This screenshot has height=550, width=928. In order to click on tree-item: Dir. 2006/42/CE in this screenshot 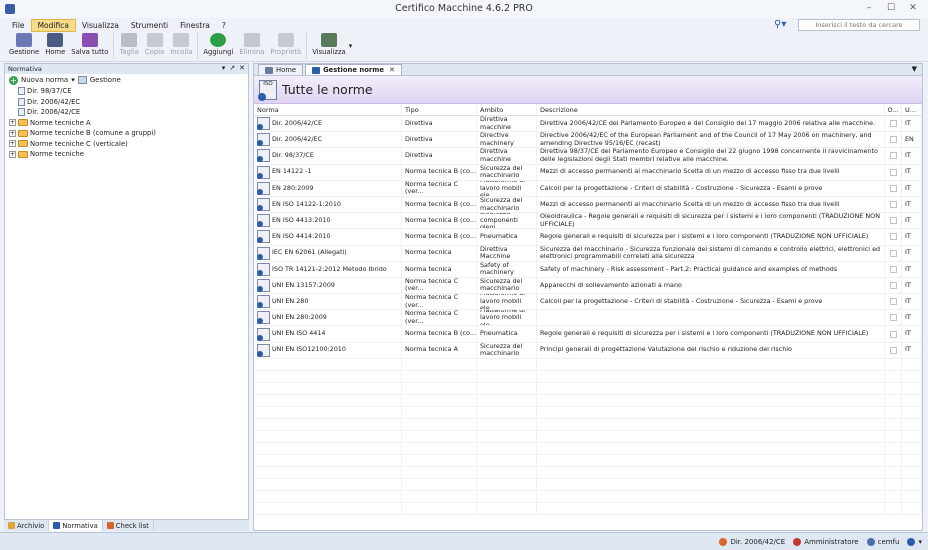, I will do `click(128, 112)`.